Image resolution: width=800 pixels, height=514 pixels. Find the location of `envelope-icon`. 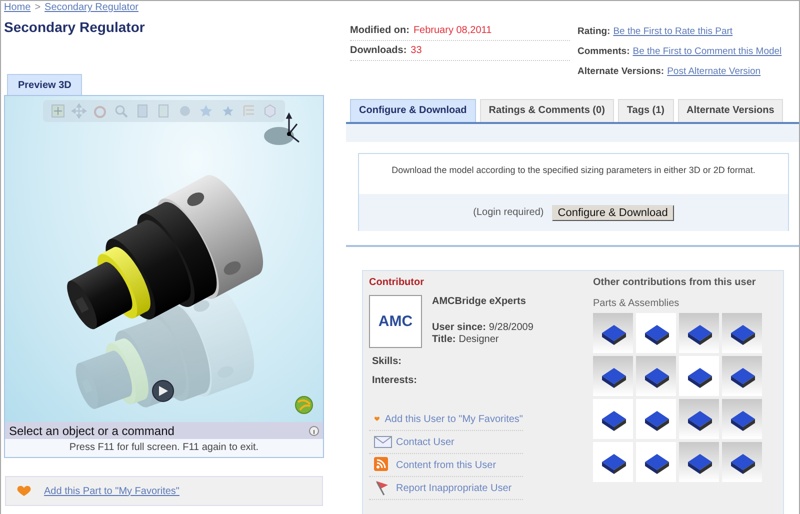

envelope-icon is located at coordinates (383, 442).